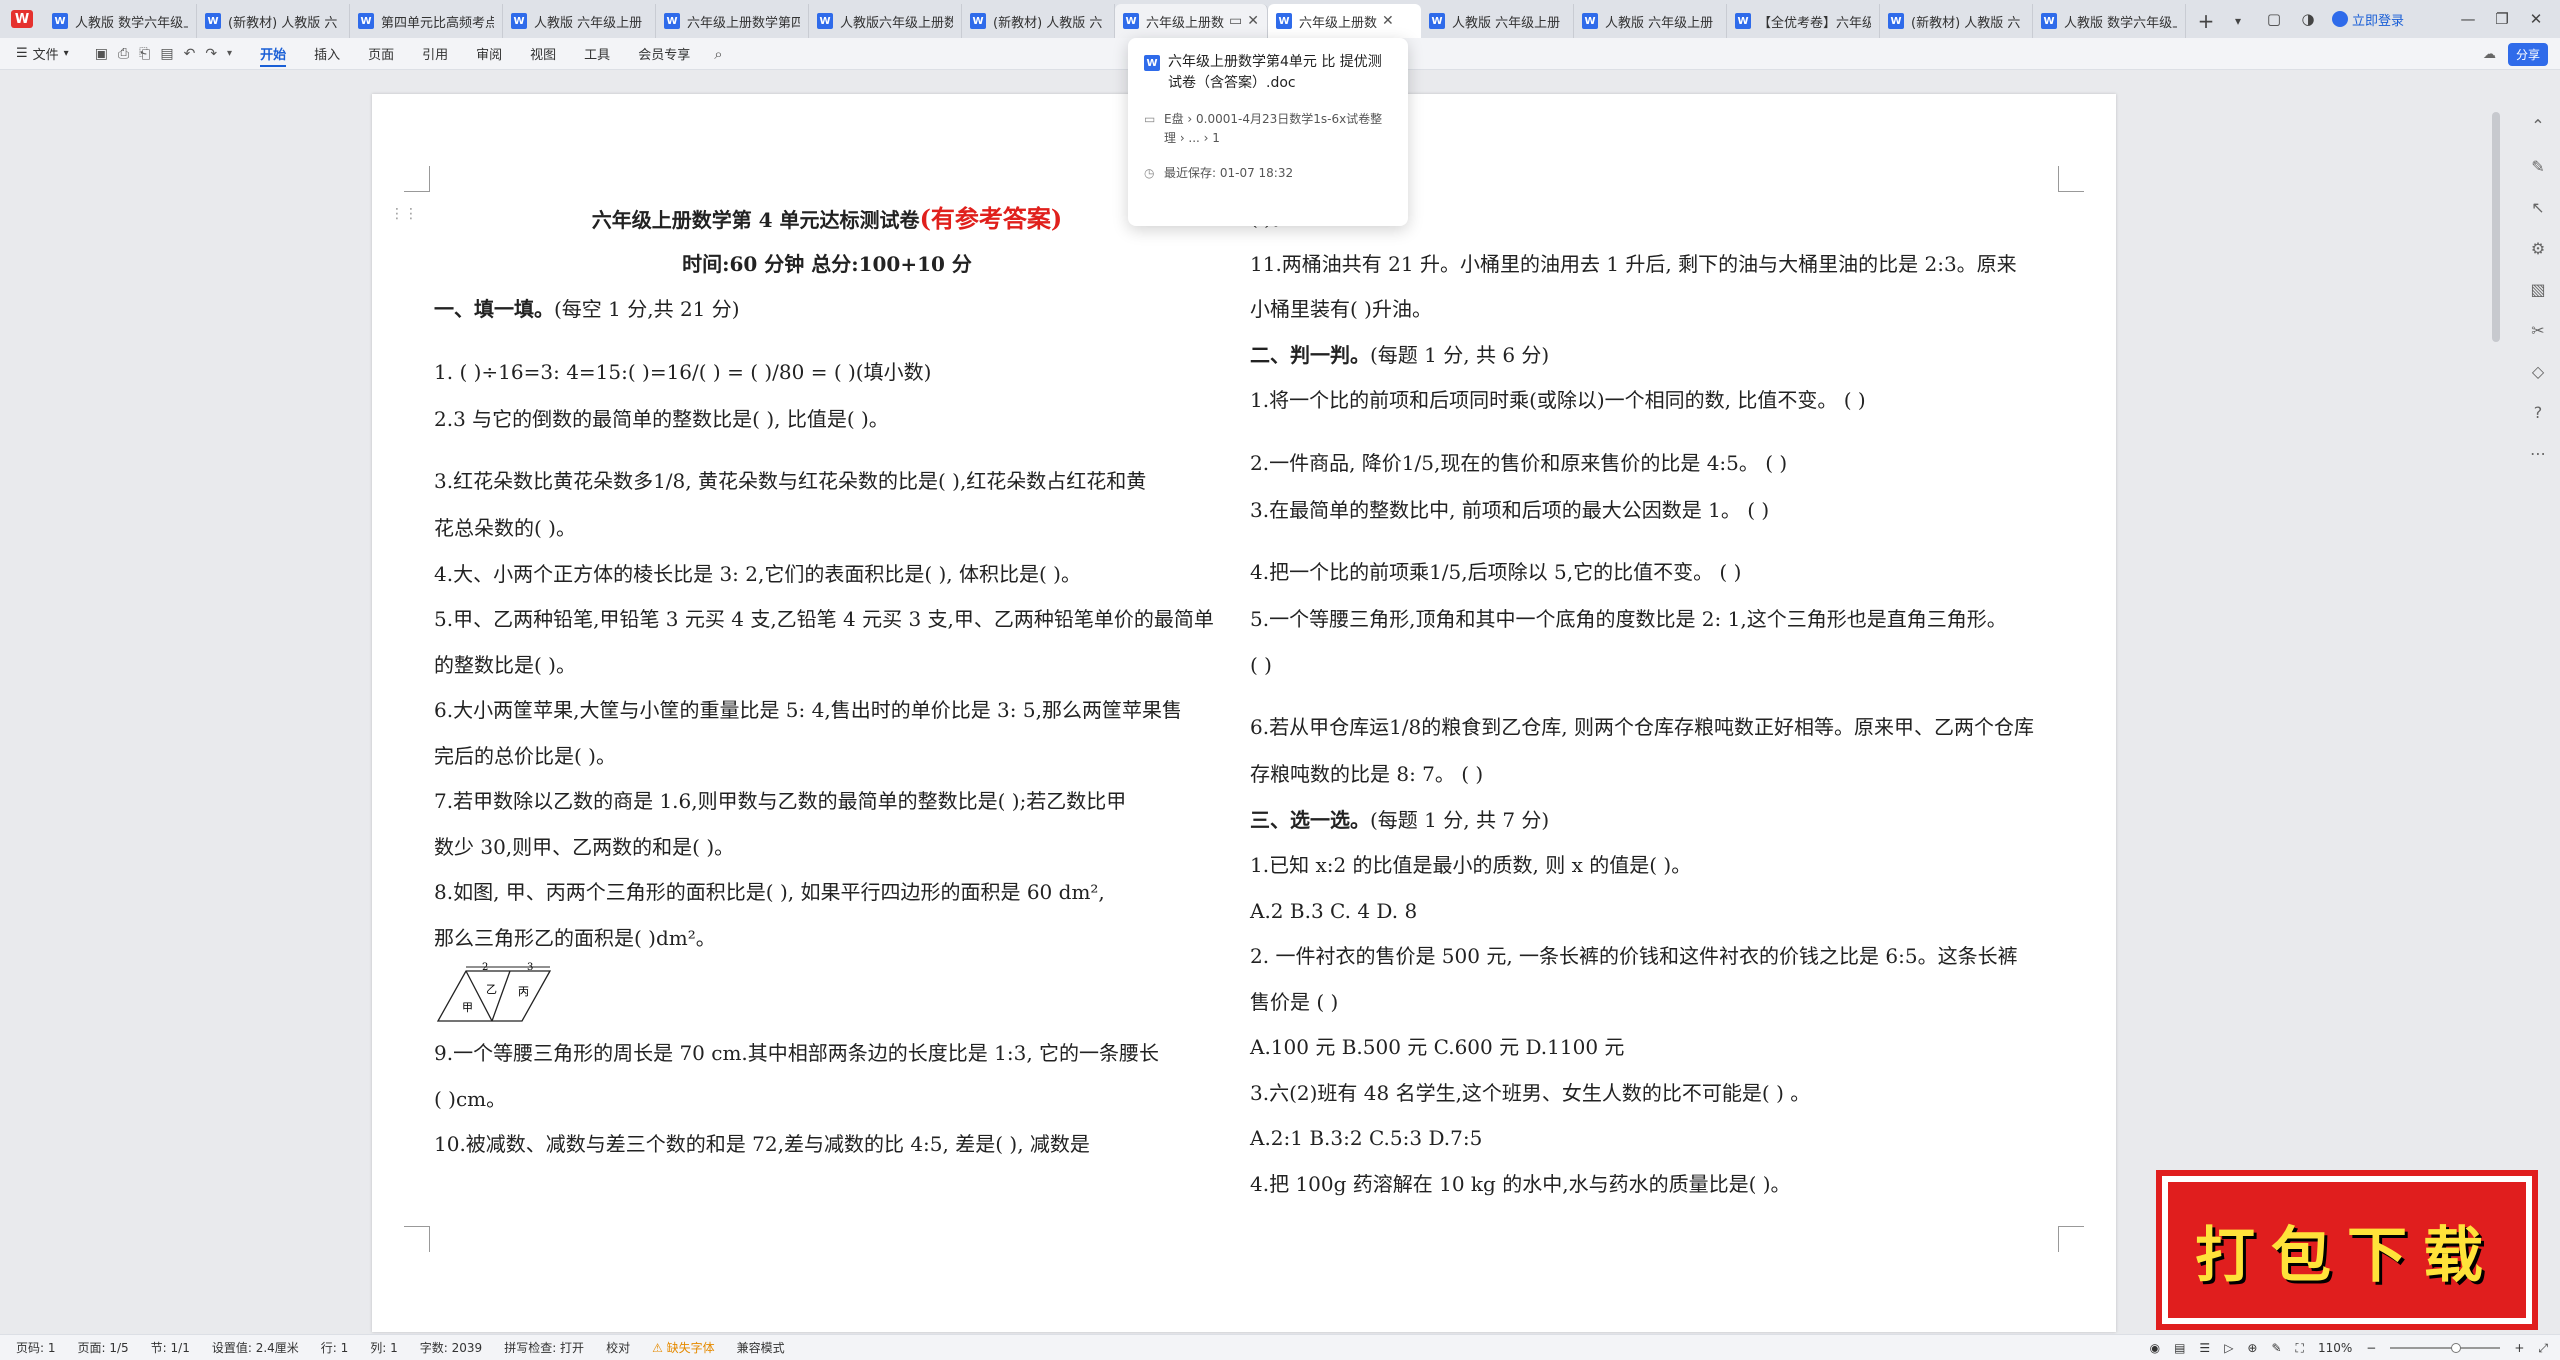  What do you see at coordinates (618, 1347) in the screenshot?
I see `proof-button: 校对` at bounding box center [618, 1347].